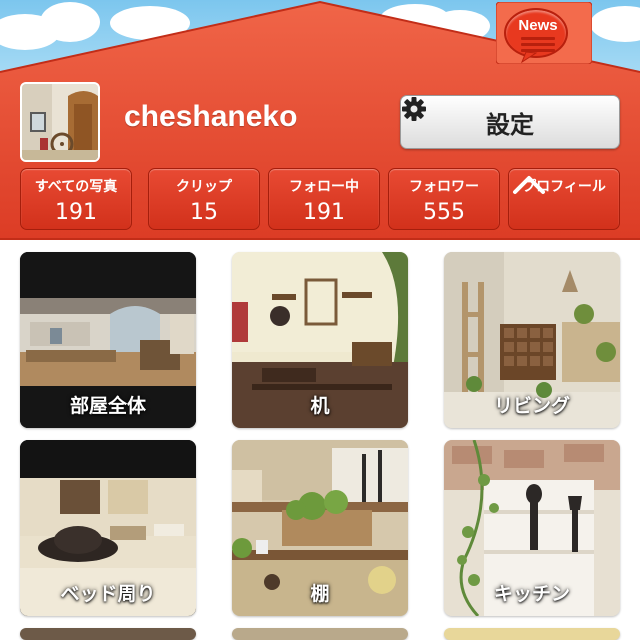 Image resolution: width=640 pixels, height=640 pixels. Describe the element at coordinates (414, 109) in the screenshot. I see `gear-icon` at that location.